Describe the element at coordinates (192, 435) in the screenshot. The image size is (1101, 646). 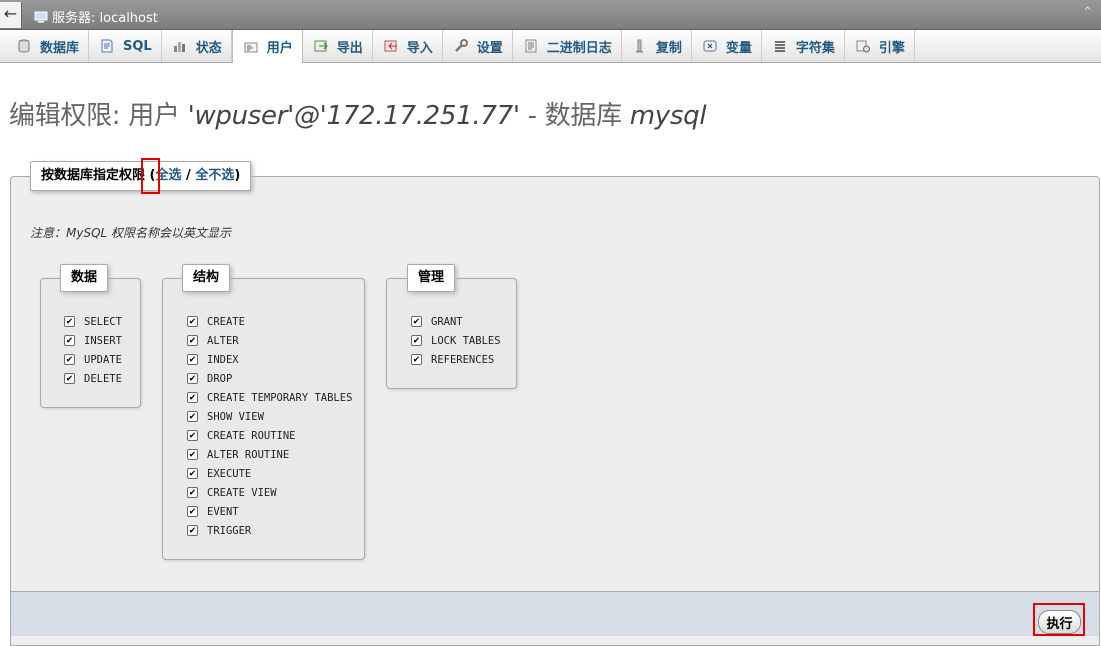
I see `create-routine-checkbox: ✔` at that location.